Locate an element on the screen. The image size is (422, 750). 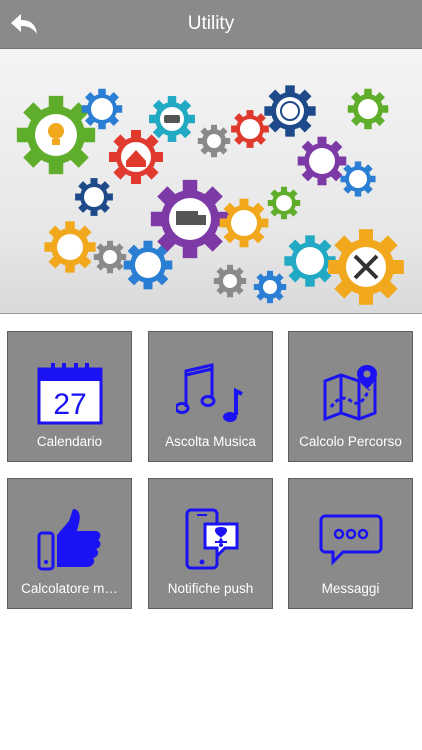
calendar-icon: 27 is located at coordinates (69, 394).